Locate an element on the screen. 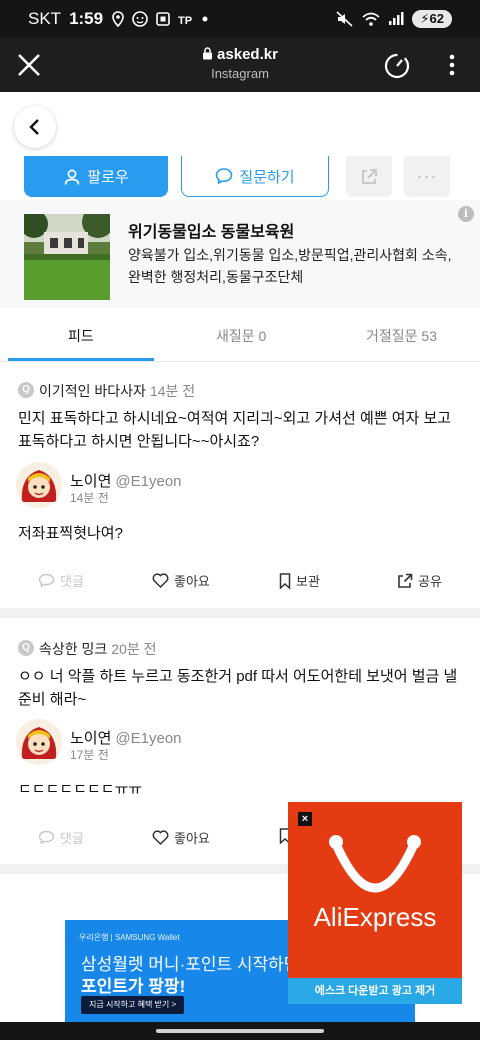 The width and height of the screenshot is (480, 1040). asker-name: 속상한 밍크 is located at coordinates (73, 649).